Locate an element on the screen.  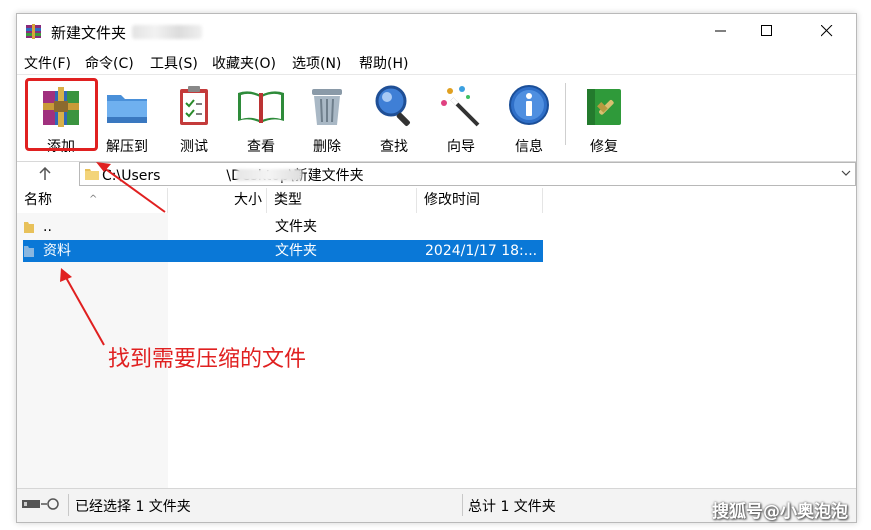
blurred-title-part is located at coordinates (167, 32).